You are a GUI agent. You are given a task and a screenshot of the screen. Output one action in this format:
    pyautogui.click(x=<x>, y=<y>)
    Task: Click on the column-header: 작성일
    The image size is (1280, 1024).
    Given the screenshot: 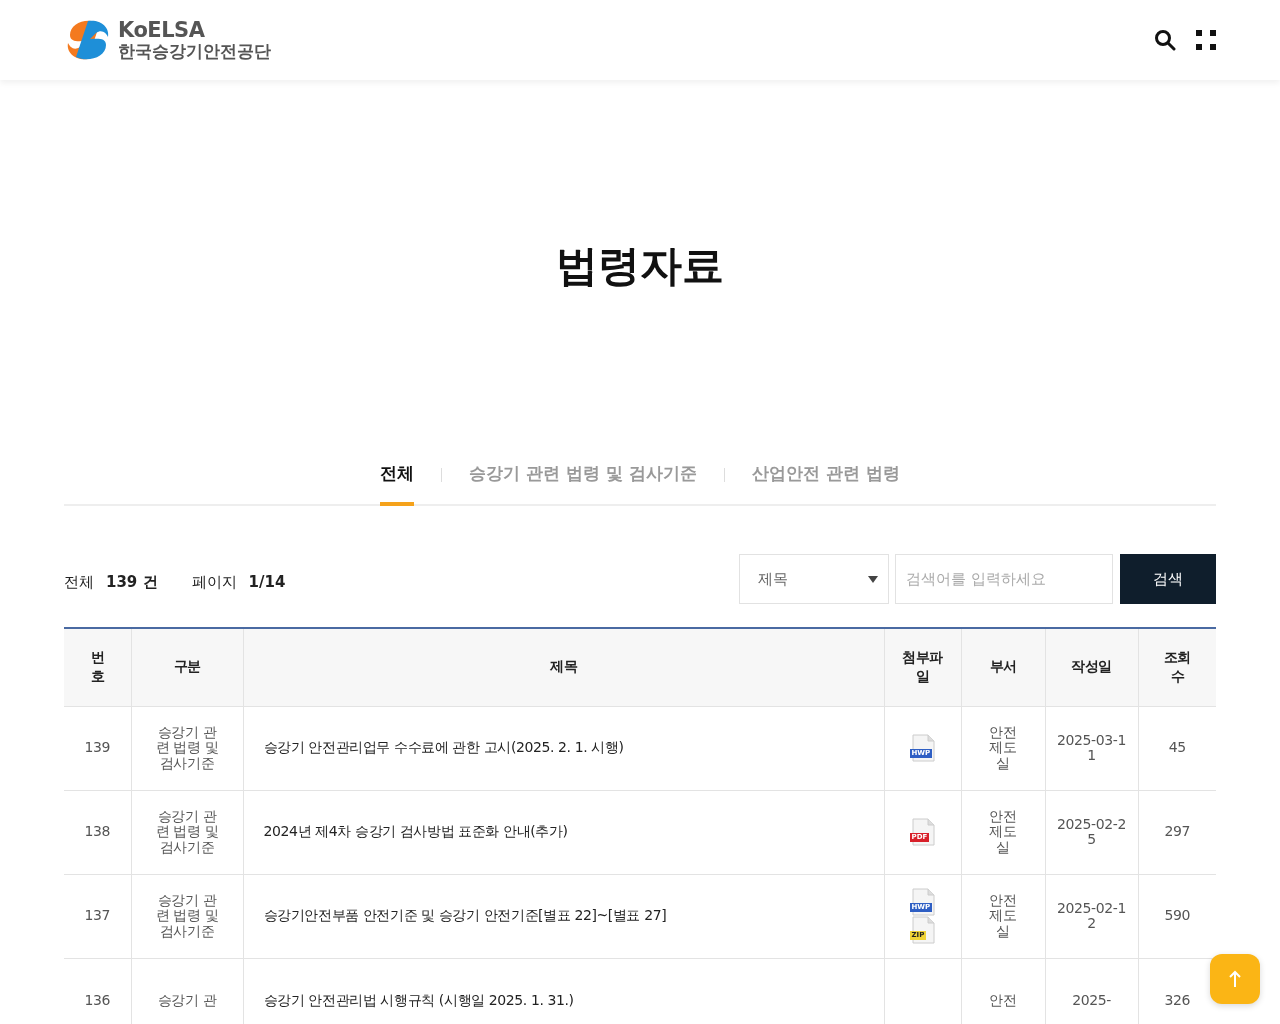 What is the action you would take?
    pyautogui.click(x=1091, y=667)
    